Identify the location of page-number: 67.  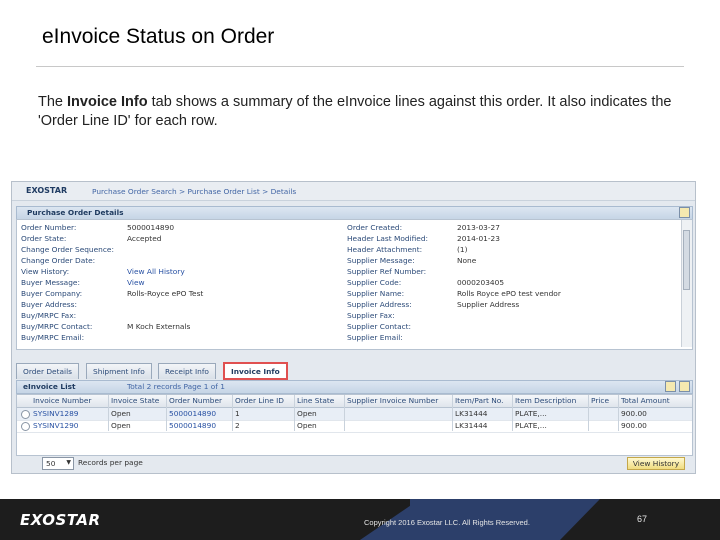
(642, 519).